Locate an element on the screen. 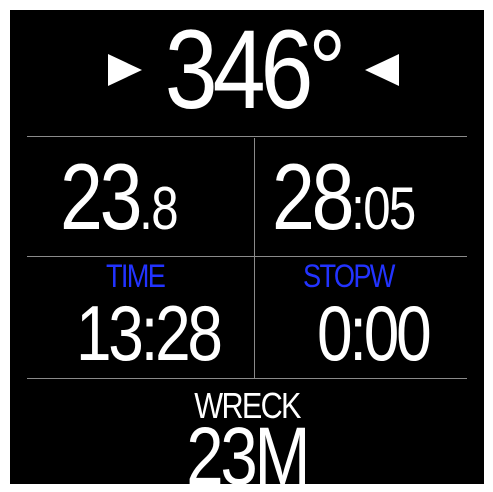 This screenshot has width=493, height=492. destination-value-text: 23M is located at coordinates (248, 448).